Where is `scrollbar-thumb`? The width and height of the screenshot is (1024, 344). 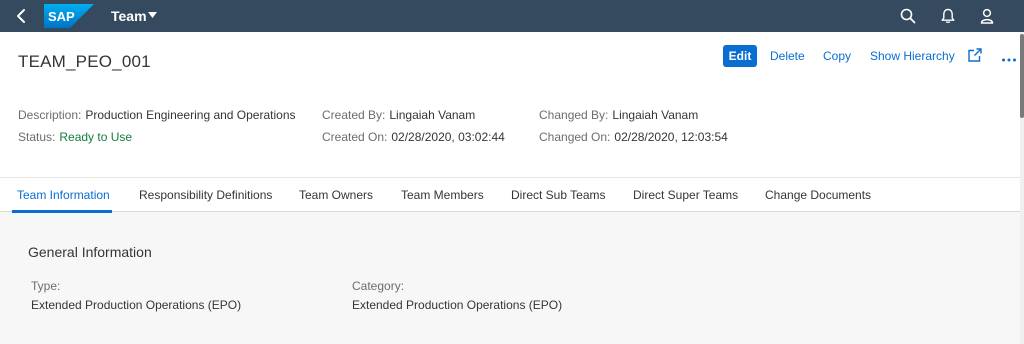 scrollbar-thumb is located at coordinates (1022, 76).